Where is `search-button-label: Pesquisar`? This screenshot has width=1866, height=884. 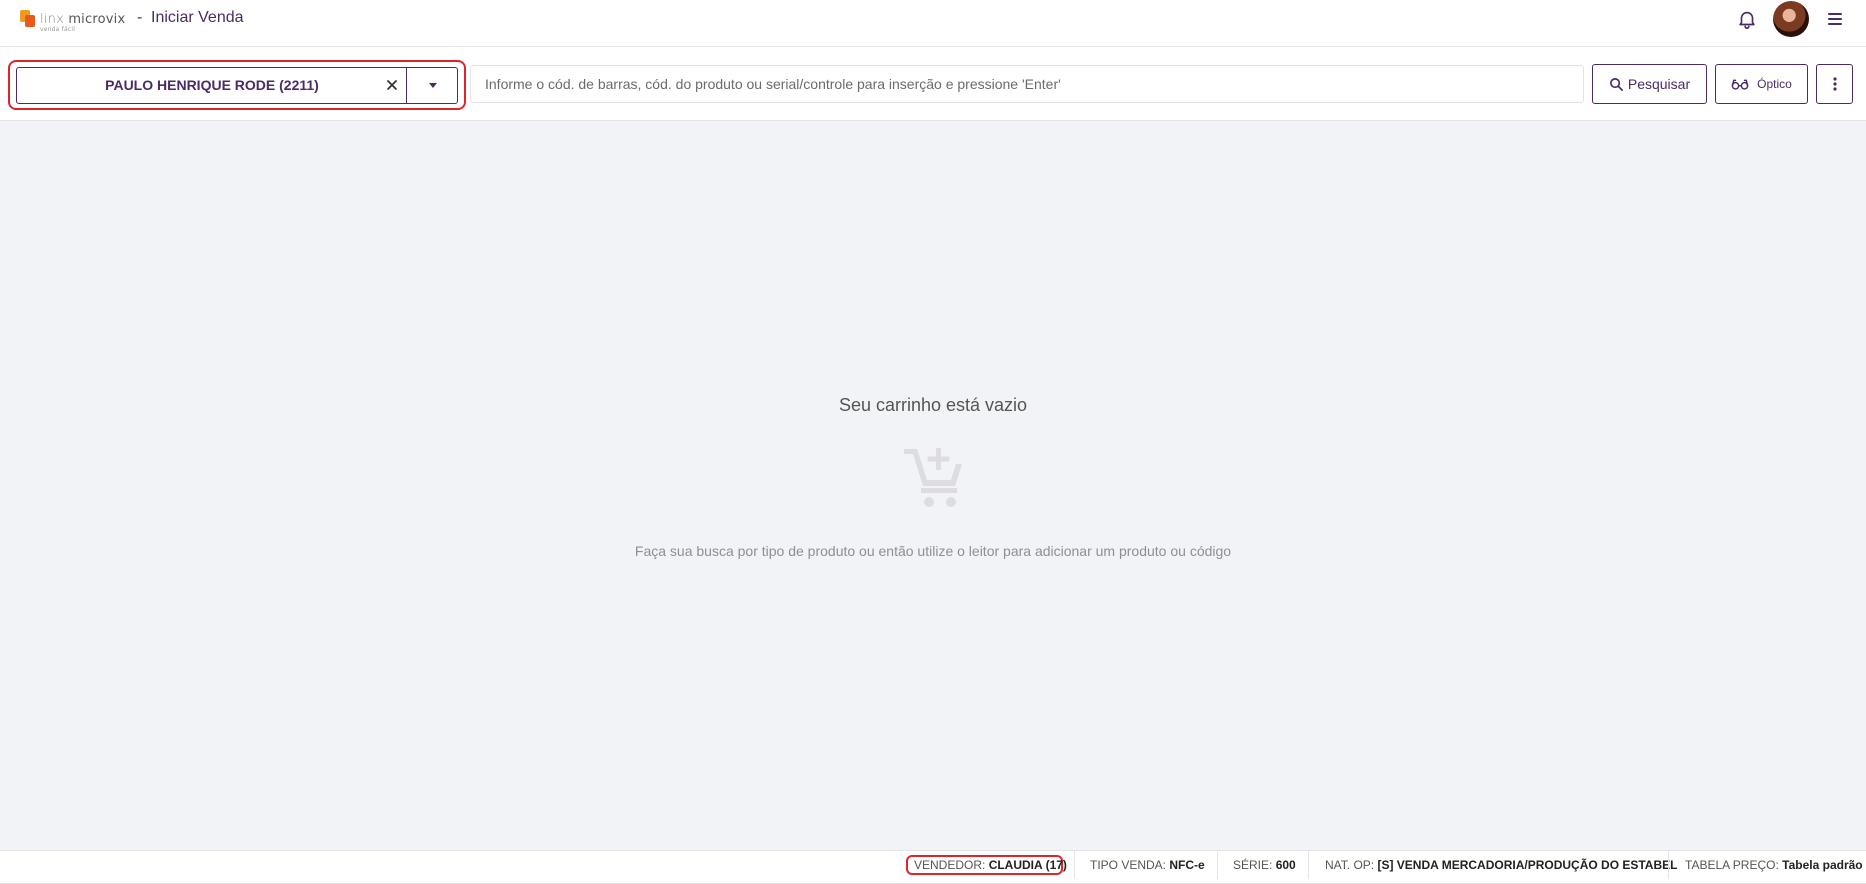 search-button-label: Pesquisar is located at coordinates (1659, 84).